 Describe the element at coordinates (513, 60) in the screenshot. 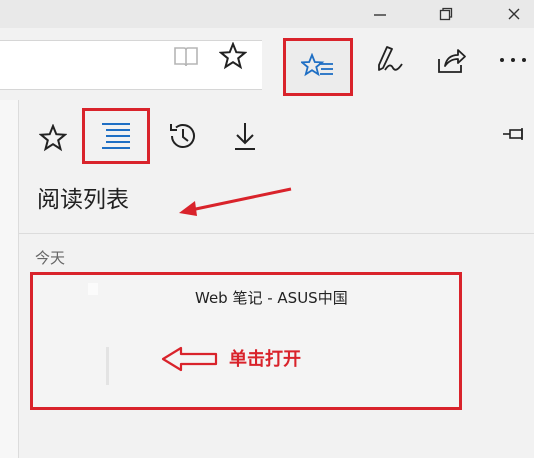

I see `more-icon` at that location.